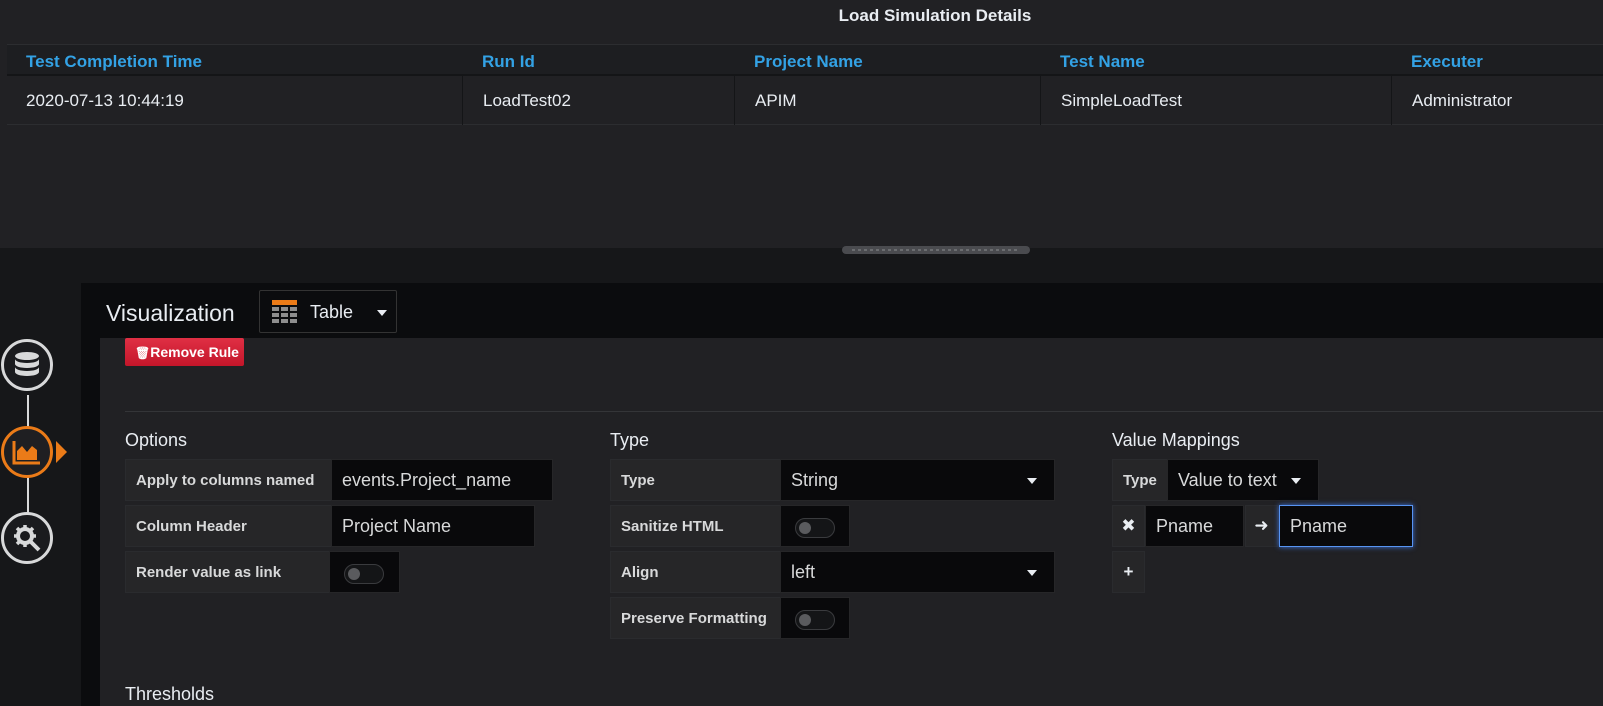 This screenshot has height=706, width=1603. What do you see at coordinates (1261, 526) in the screenshot?
I see `arrow-right-icon: ➜` at bounding box center [1261, 526].